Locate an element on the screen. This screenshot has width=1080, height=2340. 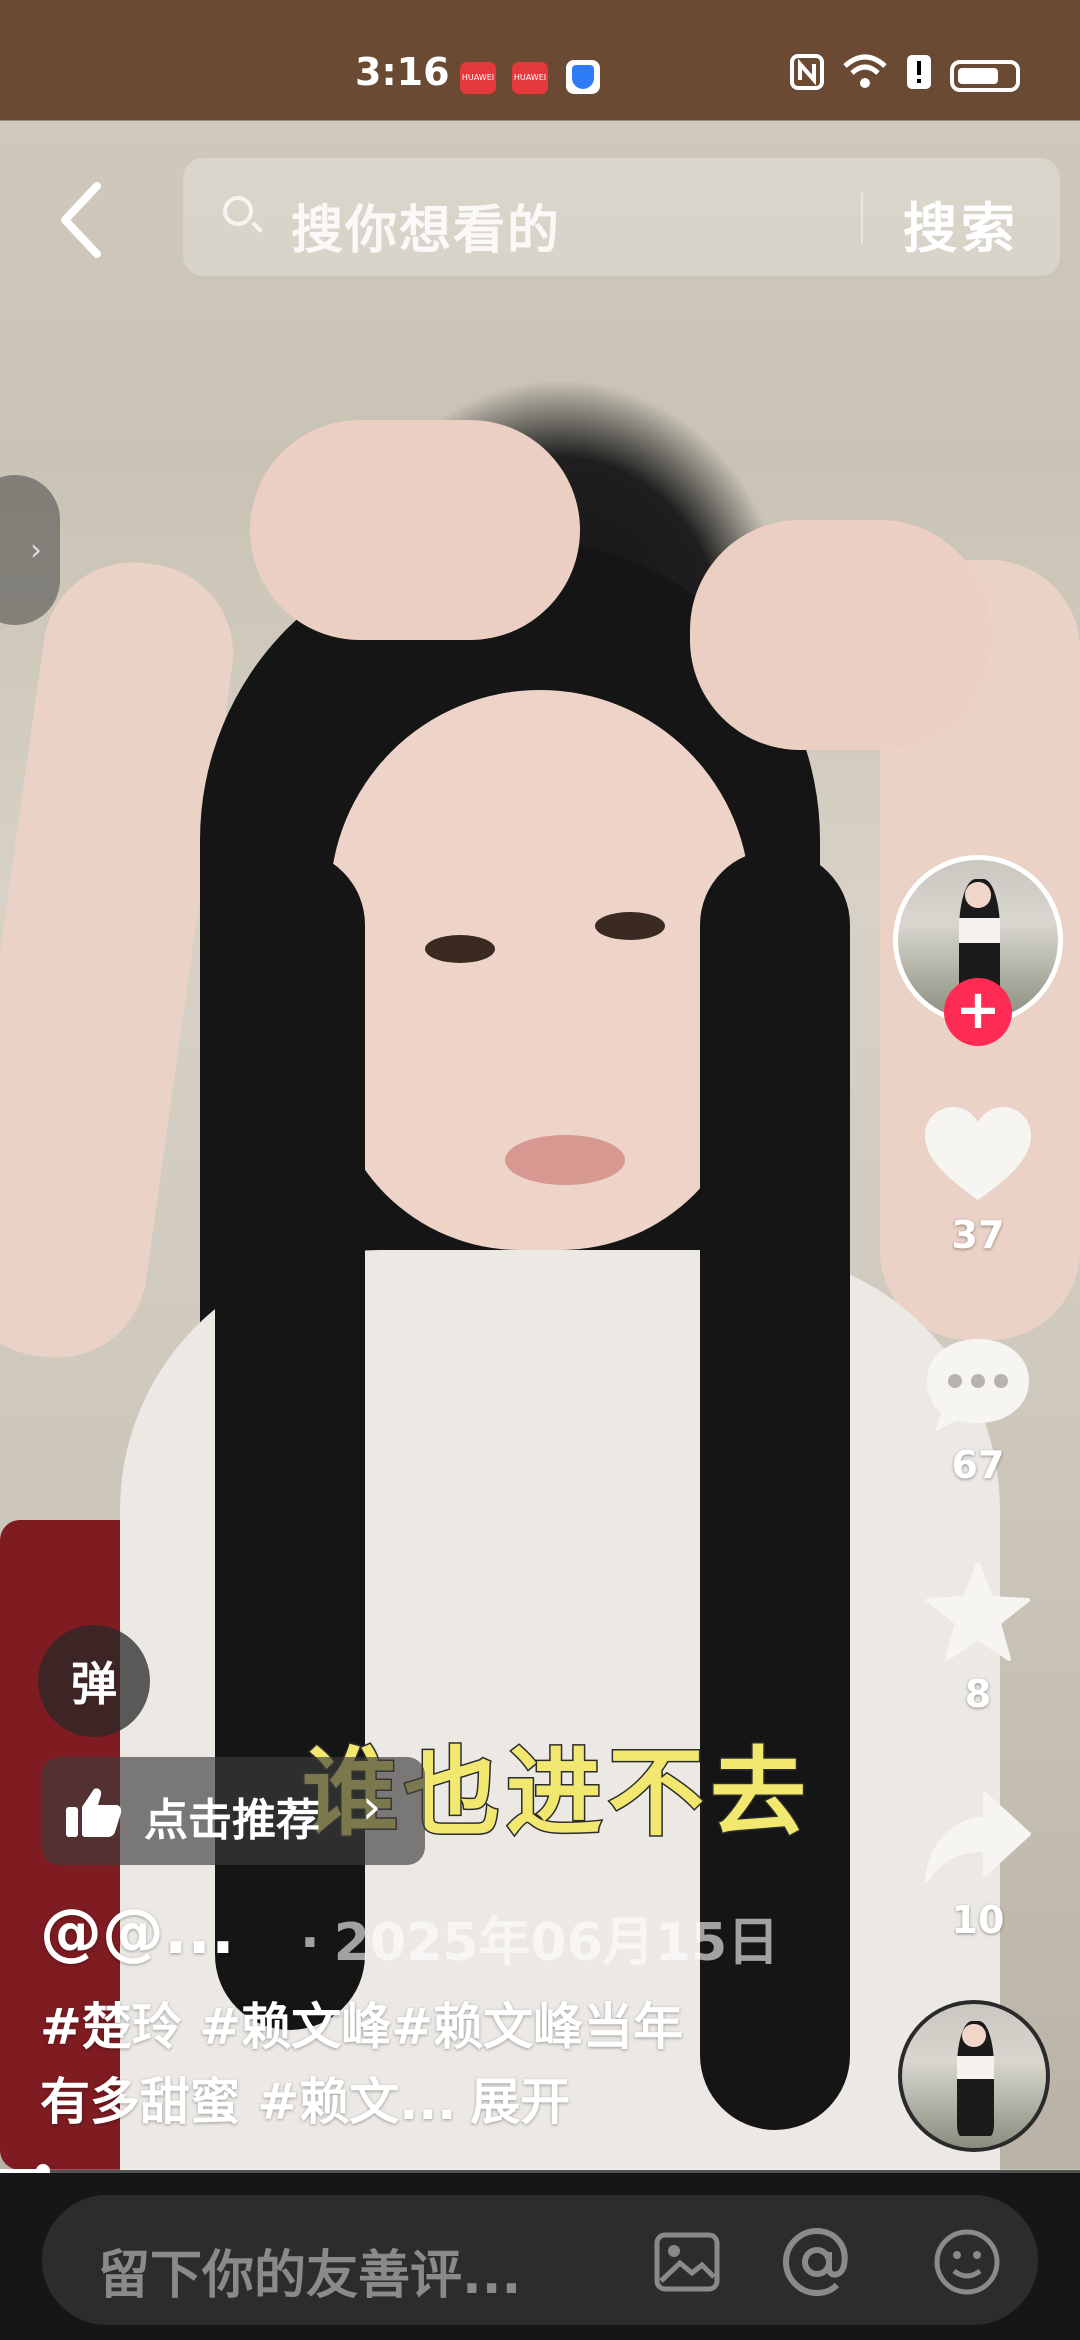
back-button is located at coordinates (80, 220).